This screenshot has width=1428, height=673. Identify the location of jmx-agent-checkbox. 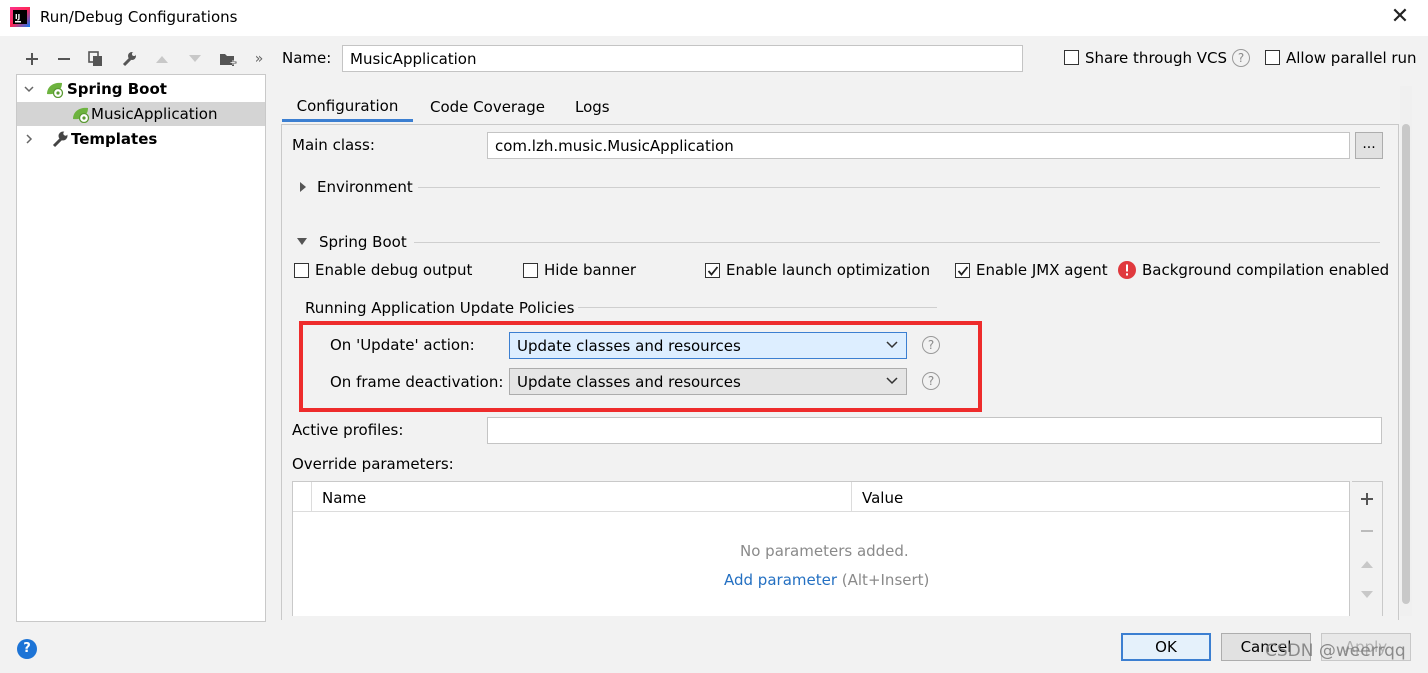
(962, 270).